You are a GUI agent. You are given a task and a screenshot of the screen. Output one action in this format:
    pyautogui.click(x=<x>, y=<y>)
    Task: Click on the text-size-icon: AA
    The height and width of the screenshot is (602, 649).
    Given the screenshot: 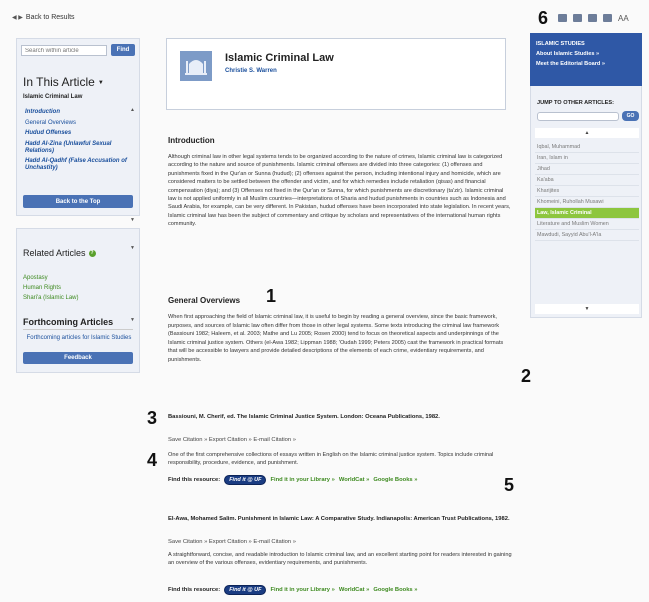 What is the action you would take?
    pyautogui.click(x=623, y=18)
    